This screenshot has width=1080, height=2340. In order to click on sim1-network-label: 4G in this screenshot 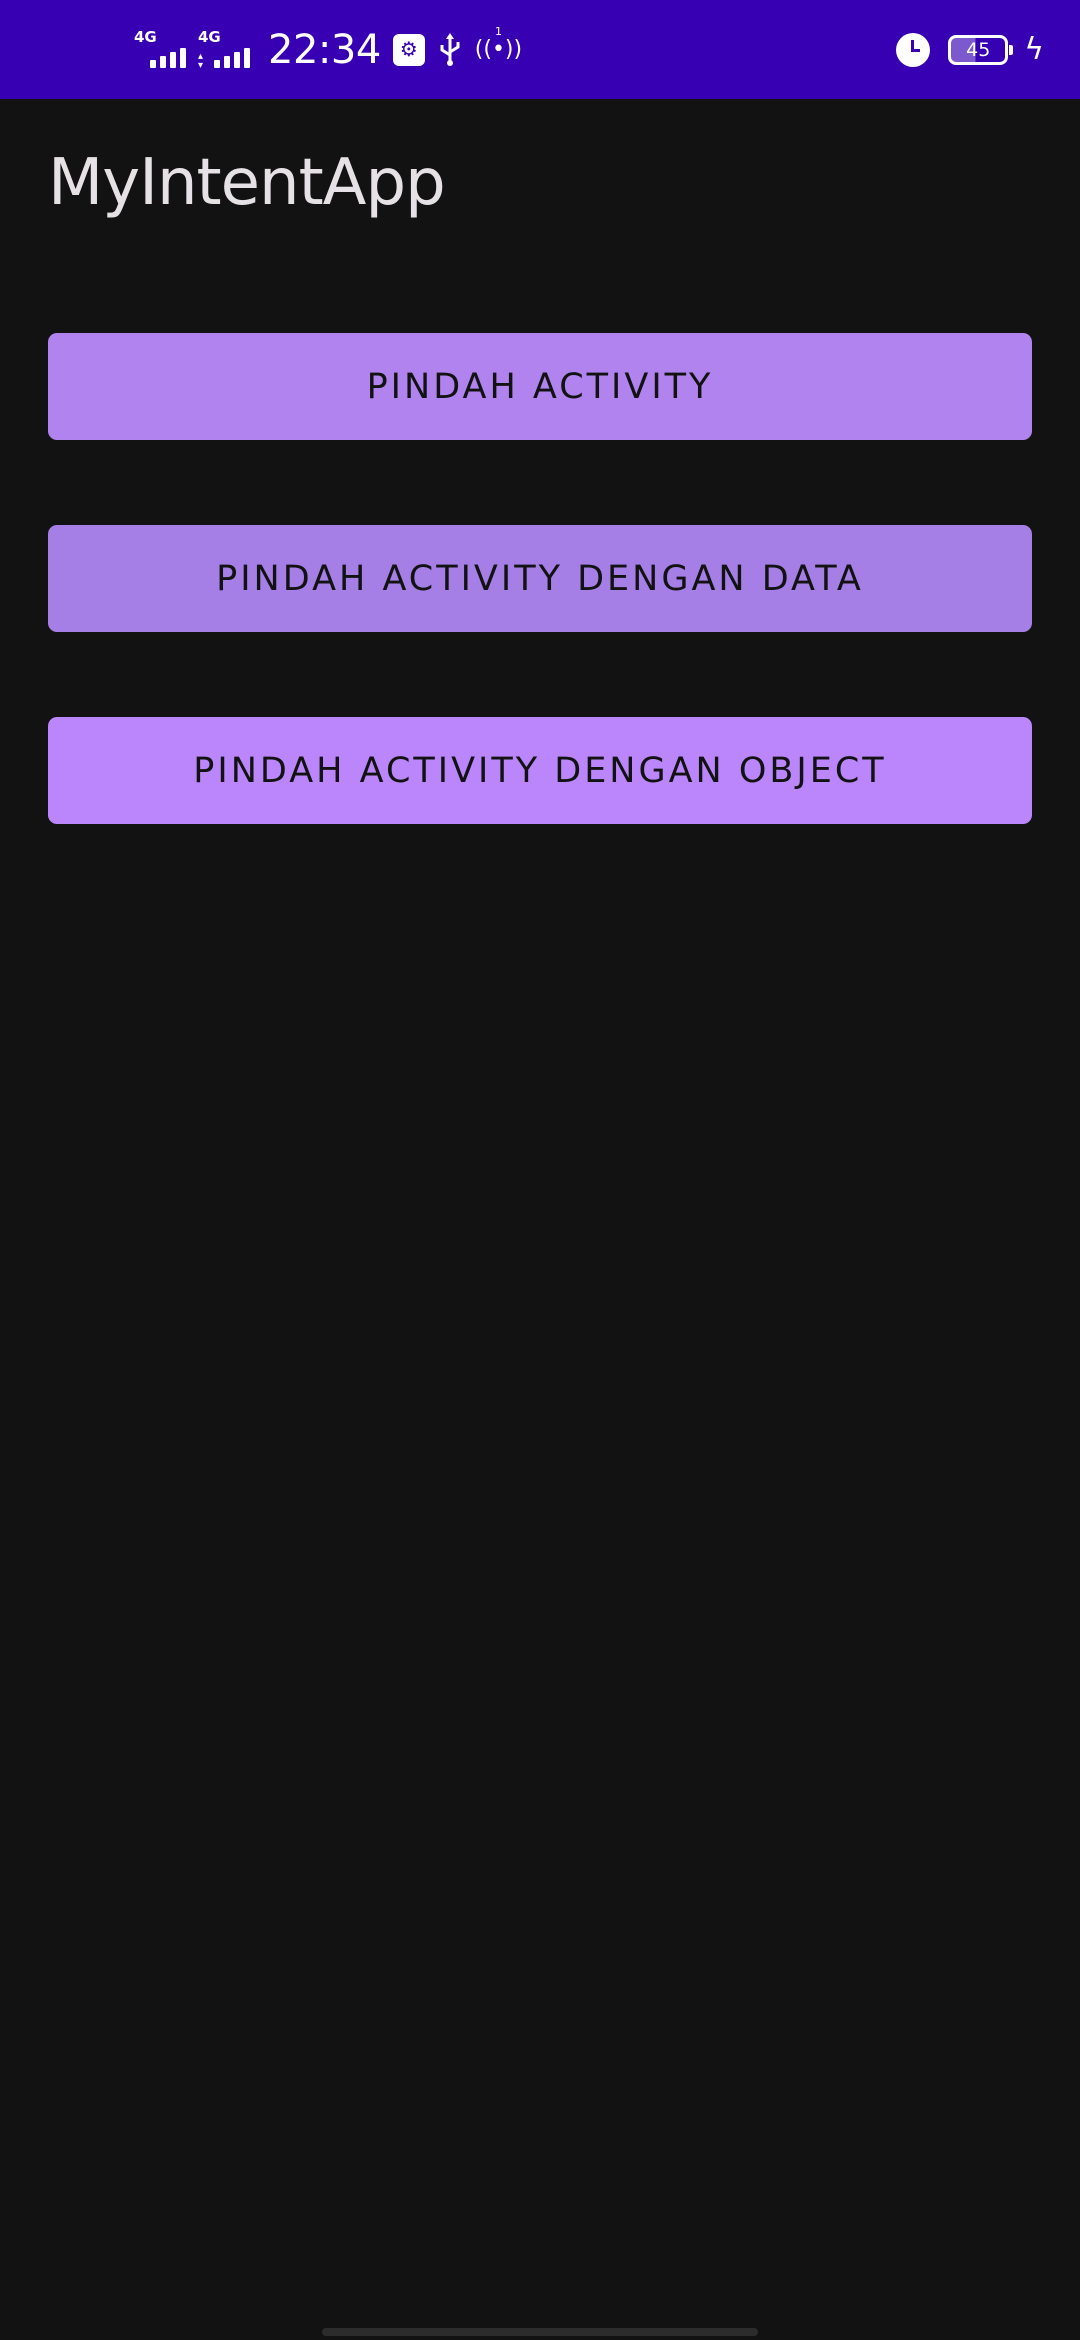, I will do `click(145, 36)`.